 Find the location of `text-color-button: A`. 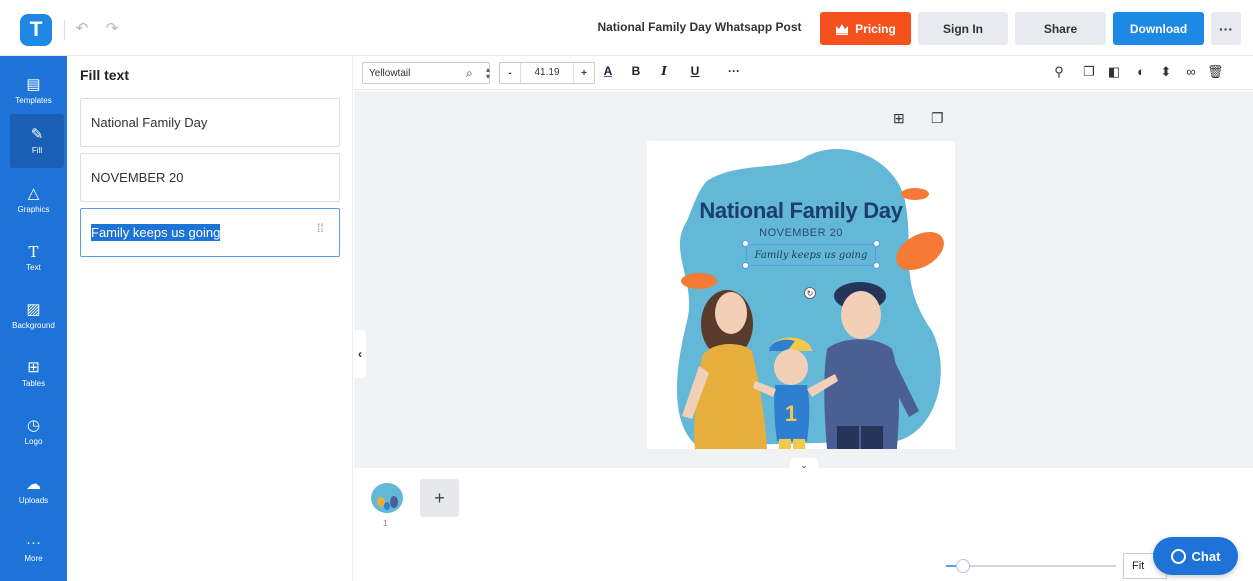

text-color-button: A is located at coordinates (608, 71).